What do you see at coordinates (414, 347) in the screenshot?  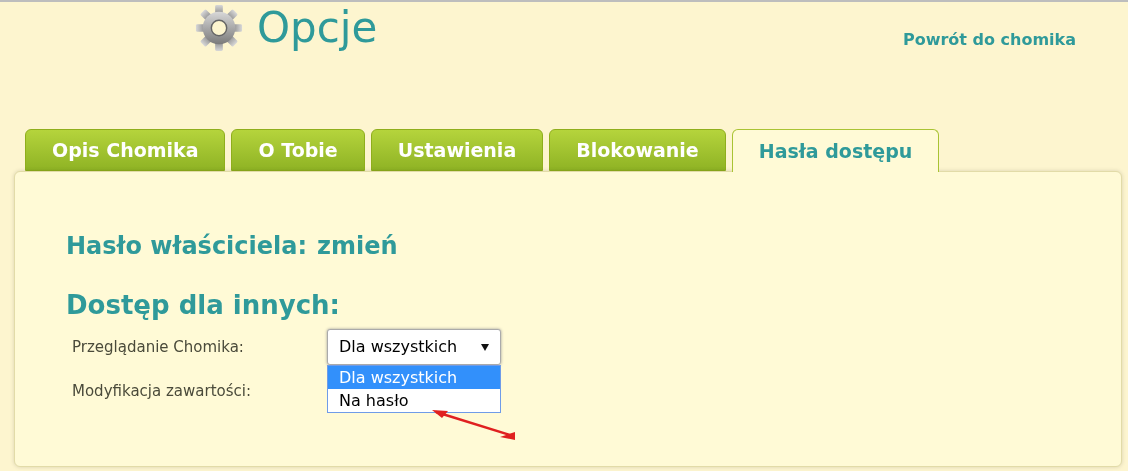 I see `access-select: Dla wszystkich` at bounding box center [414, 347].